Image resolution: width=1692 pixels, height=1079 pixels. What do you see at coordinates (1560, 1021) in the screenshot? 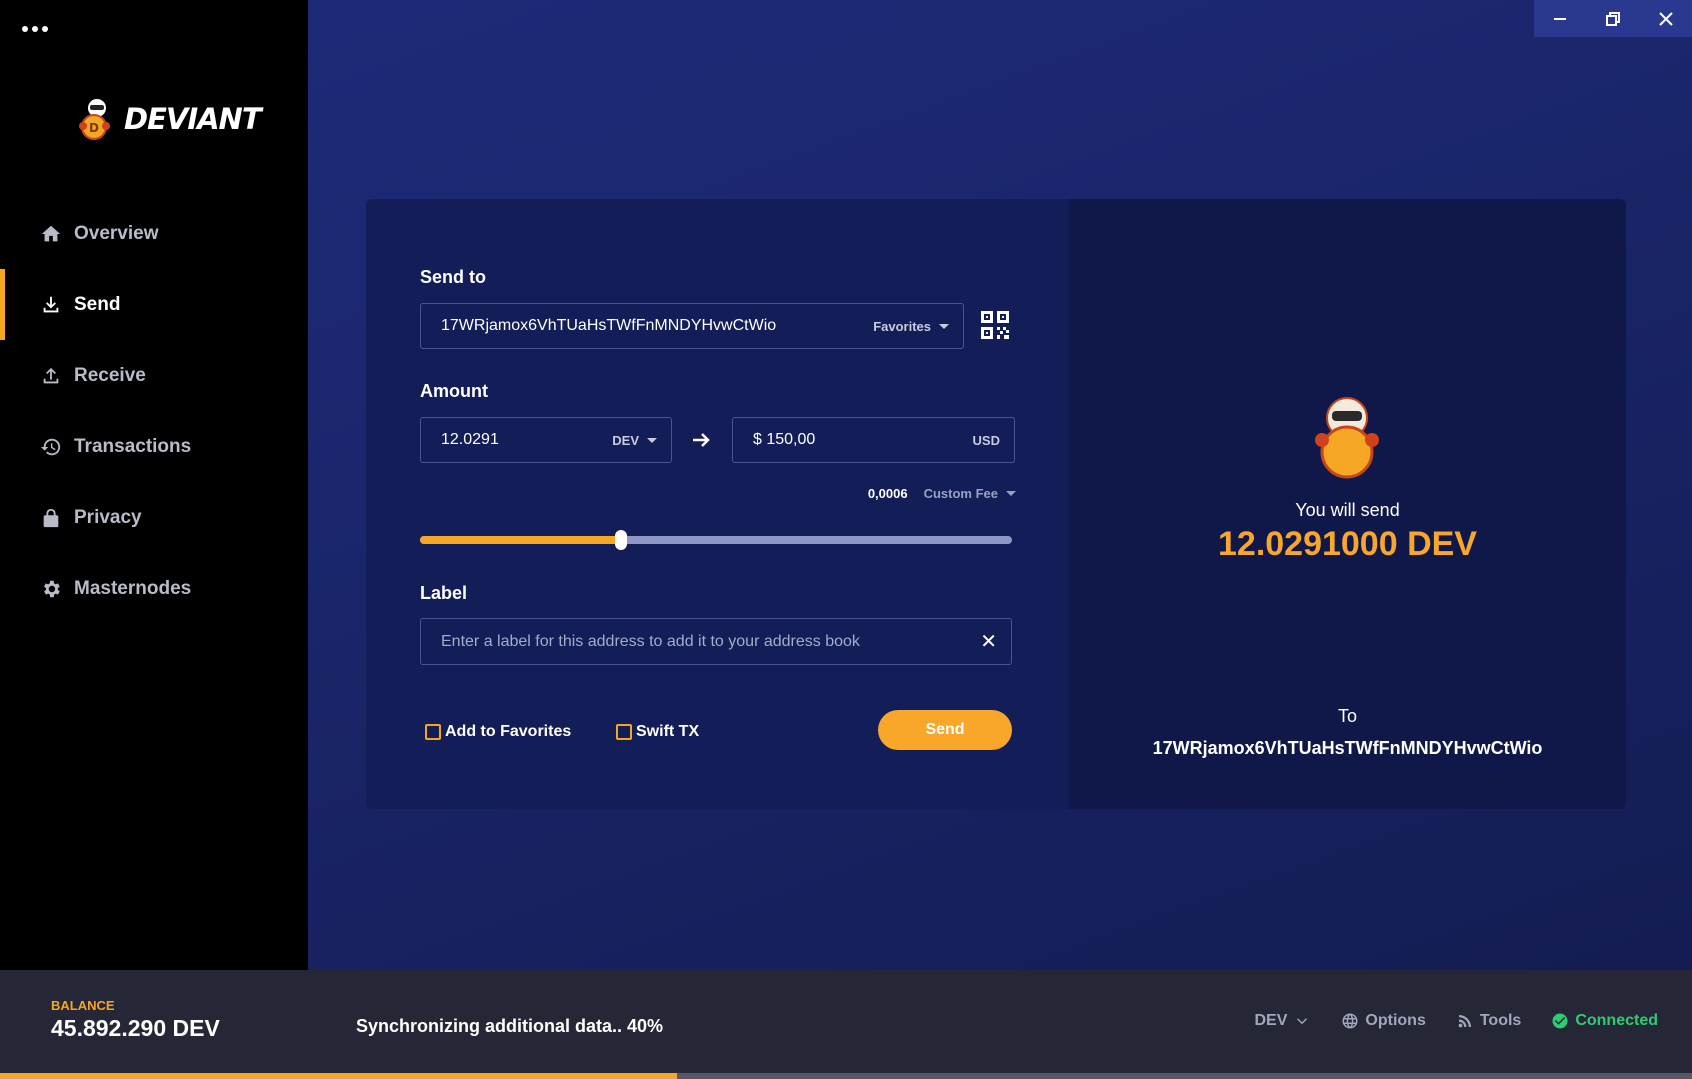
I see `check-circle-icon` at bounding box center [1560, 1021].